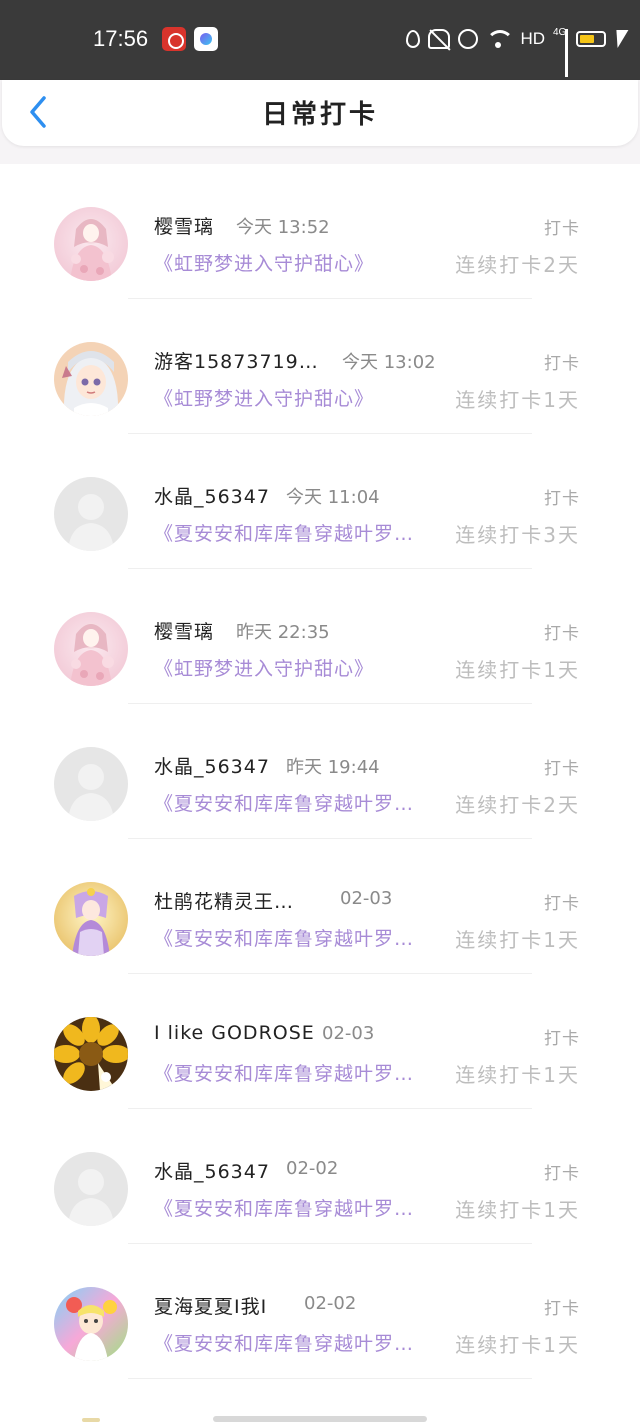  Describe the element at coordinates (620, 39) in the screenshot. I see `charging-icon` at that location.